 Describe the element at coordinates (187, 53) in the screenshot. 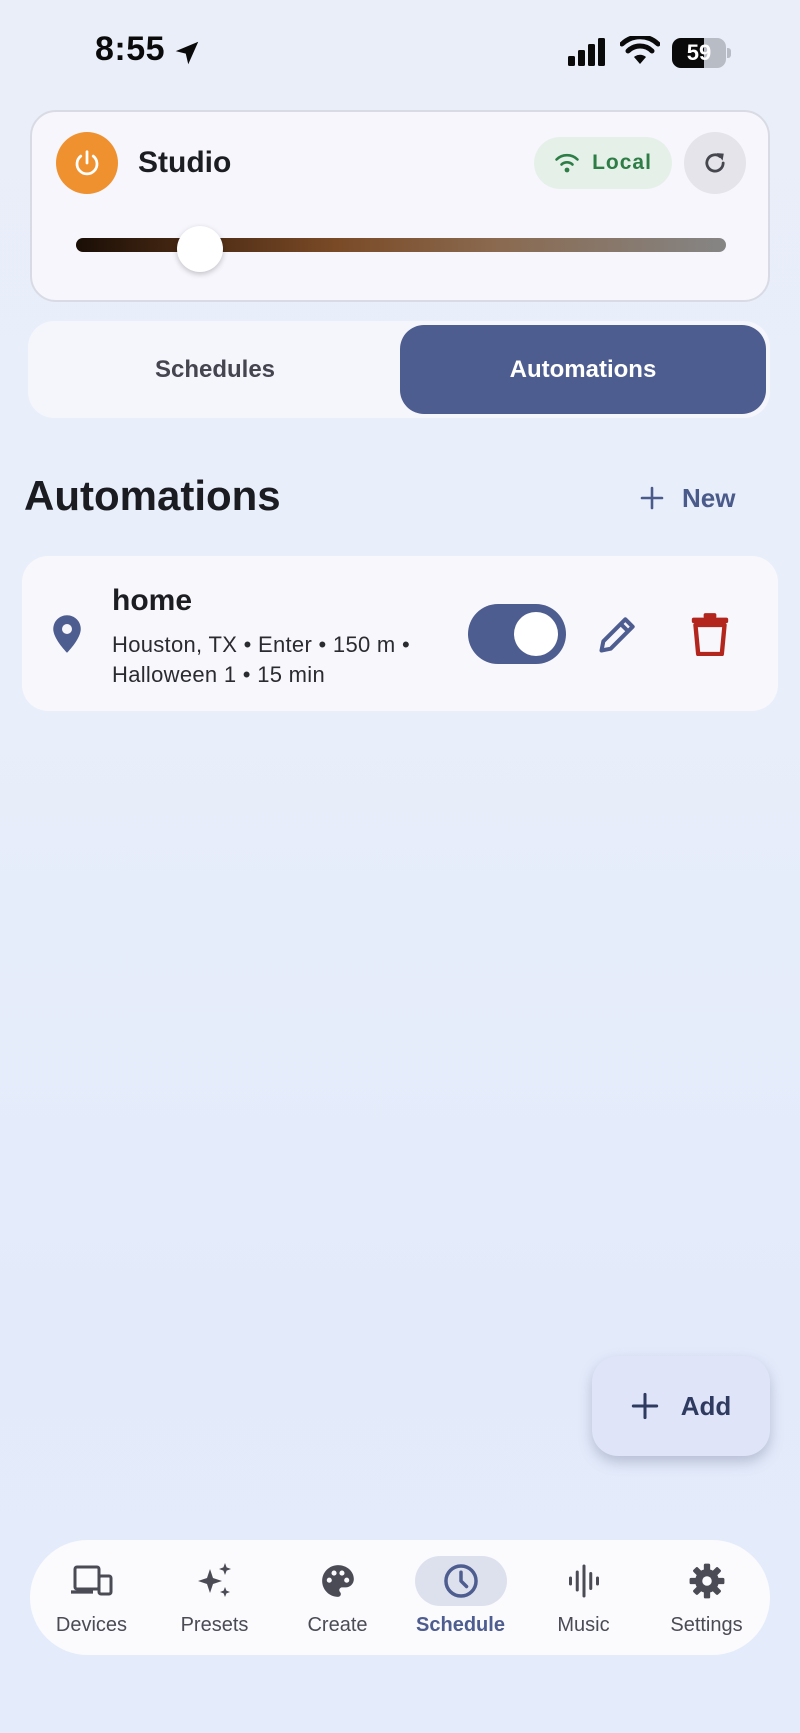

I see `location-arrow-icon` at that location.